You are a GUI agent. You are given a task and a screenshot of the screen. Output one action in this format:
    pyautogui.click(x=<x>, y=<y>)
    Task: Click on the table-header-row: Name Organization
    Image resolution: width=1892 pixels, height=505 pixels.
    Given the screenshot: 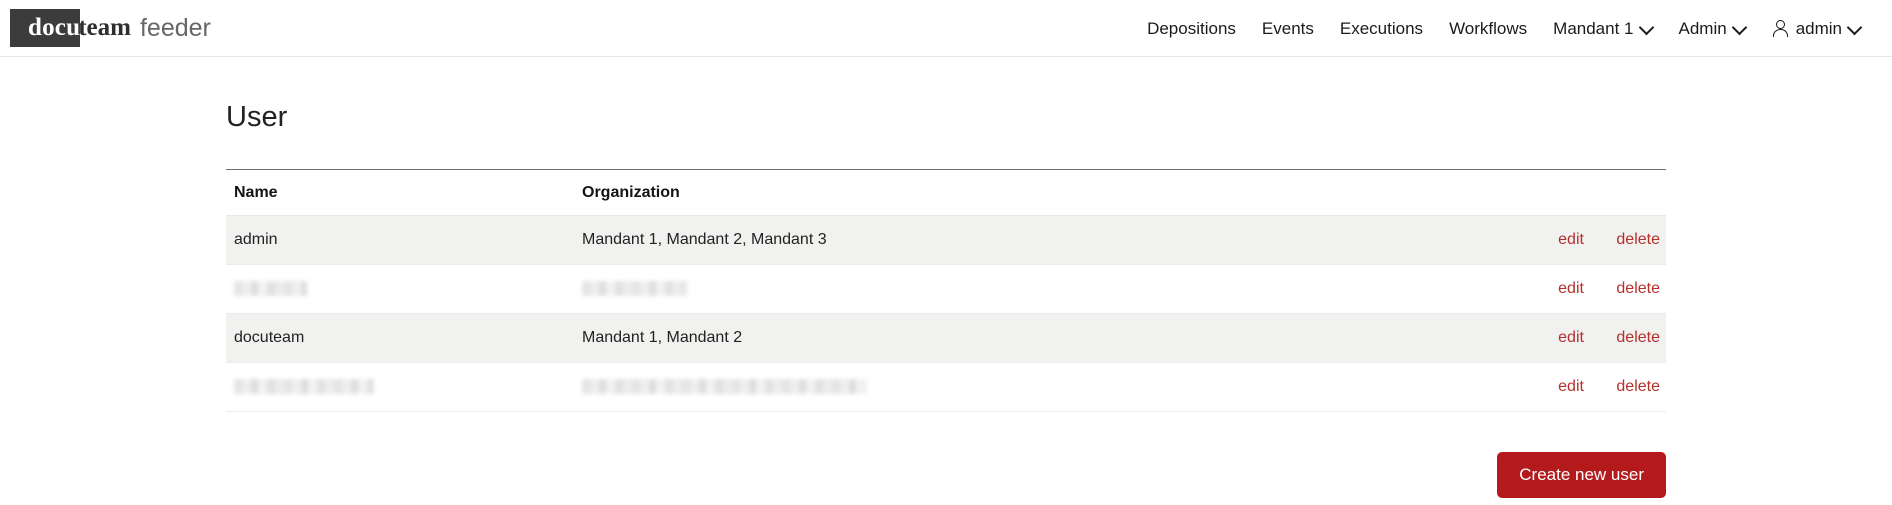 What is the action you would take?
    pyautogui.click(x=946, y=193)
    